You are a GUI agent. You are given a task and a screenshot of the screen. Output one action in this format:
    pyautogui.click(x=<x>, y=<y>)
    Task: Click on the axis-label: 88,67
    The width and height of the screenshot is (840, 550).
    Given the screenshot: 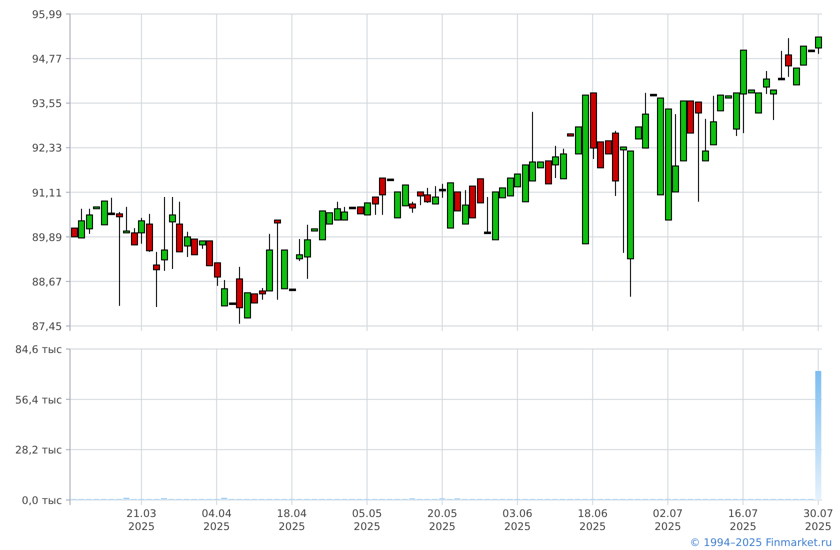 What is the action you would take?
    pyautogui.click(x=47, y=282)
    